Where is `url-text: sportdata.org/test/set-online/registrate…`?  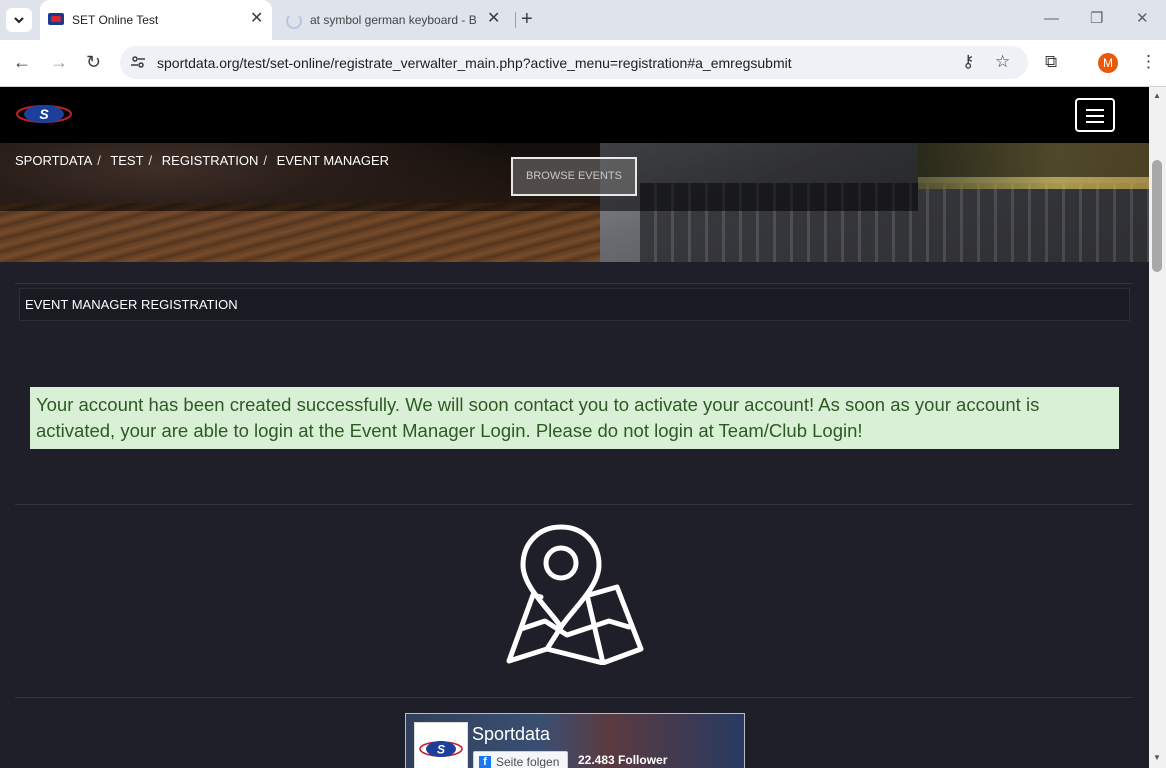
url-text: sportdata.org/test/set-online/registrate… is located at coordinates (474, 63).